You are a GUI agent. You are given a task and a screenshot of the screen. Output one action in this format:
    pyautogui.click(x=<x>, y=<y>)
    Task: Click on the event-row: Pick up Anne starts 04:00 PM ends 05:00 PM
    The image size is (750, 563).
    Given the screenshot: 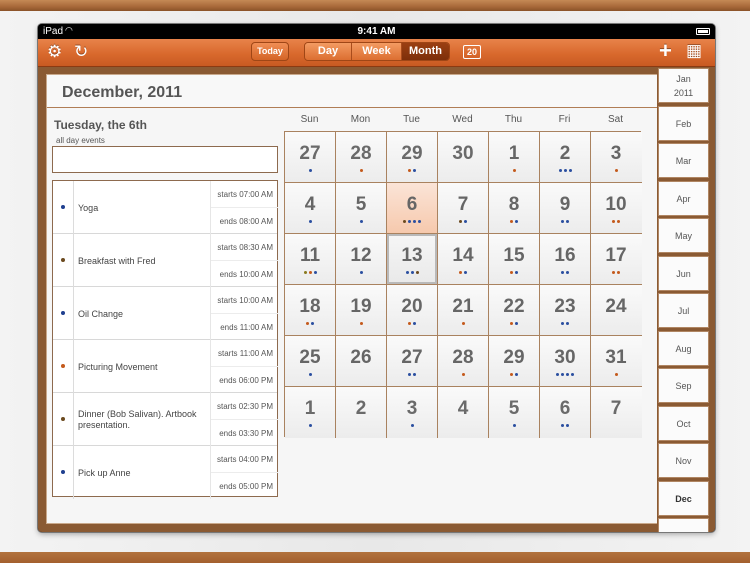 What is the action you would take?
    pyautogui.click(x=165, y=472)
    